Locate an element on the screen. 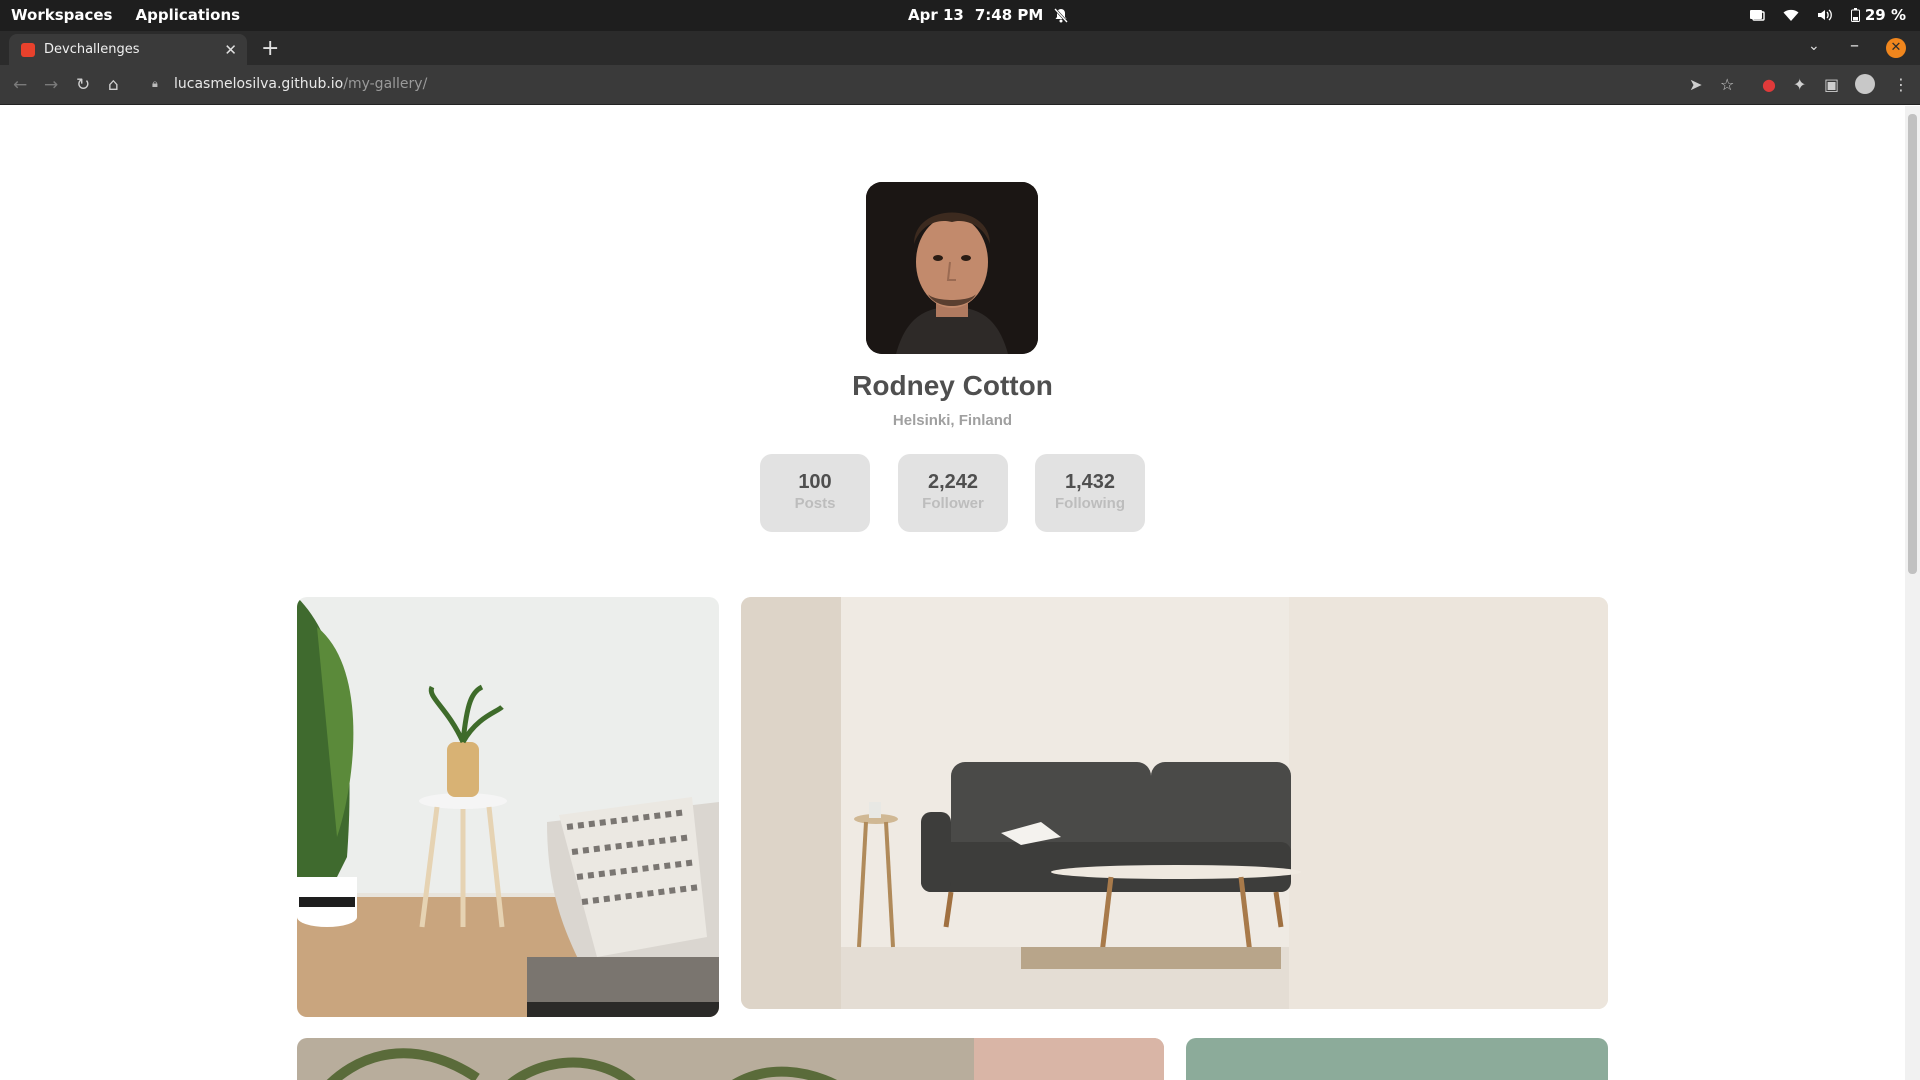  wifi-icon is located at coordinates (1791, 15).